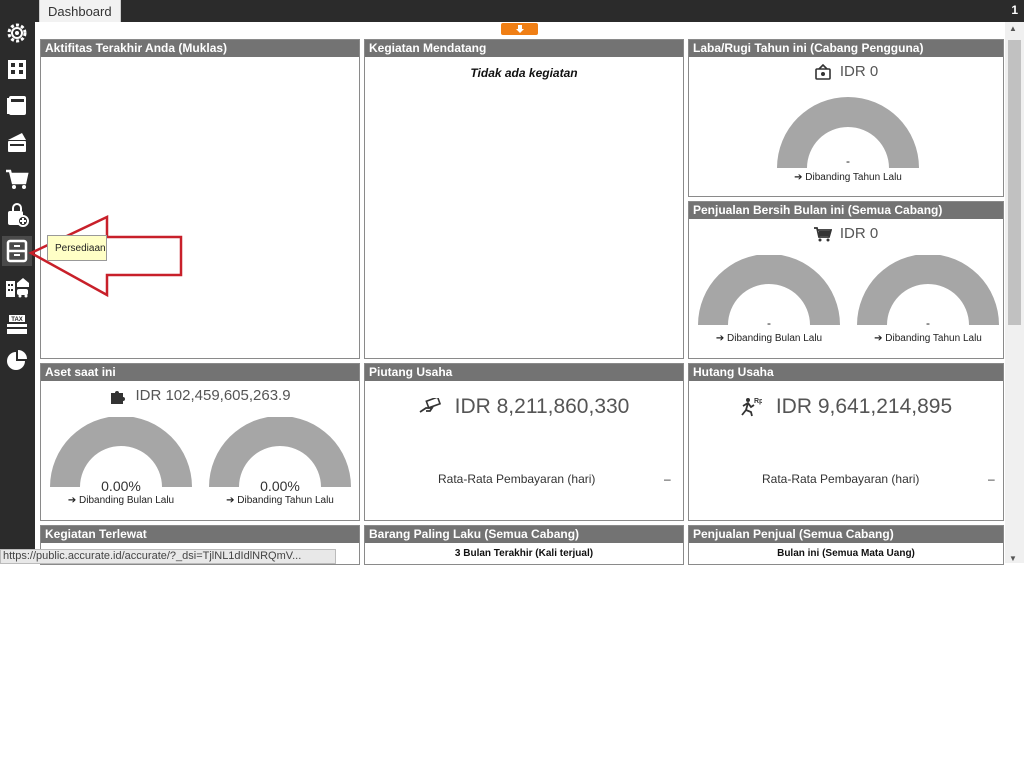 This screenshot has width=1024, height=768. What do you see at coordinates (18, 215) in the screenshot?
I see `purchase-bag-icon` at bounding box center [18, 215].